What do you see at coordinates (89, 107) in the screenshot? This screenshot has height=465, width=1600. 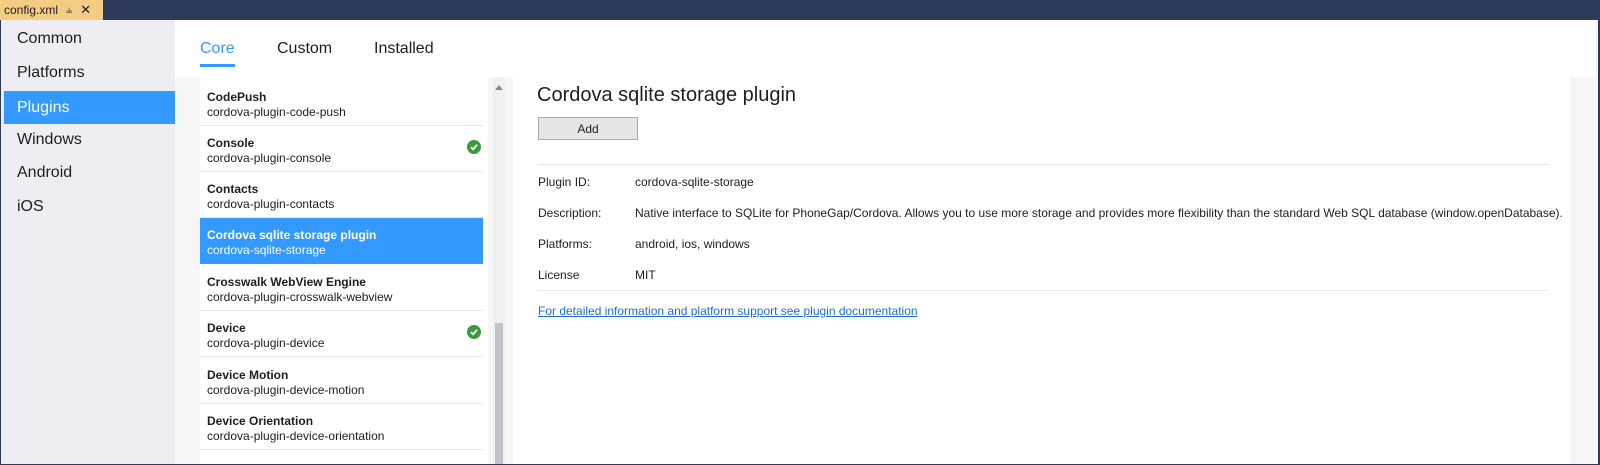 I see `nav-item-plugins: Plugins` at bounding box center [89, 107].